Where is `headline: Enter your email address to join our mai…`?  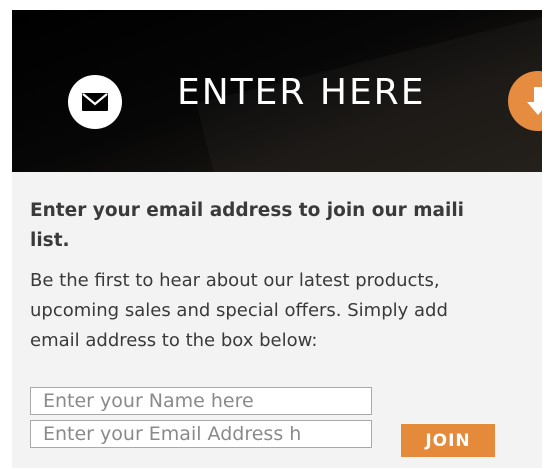
headline: Enter your email address to join our mai… is located at coordinates (286, 226).